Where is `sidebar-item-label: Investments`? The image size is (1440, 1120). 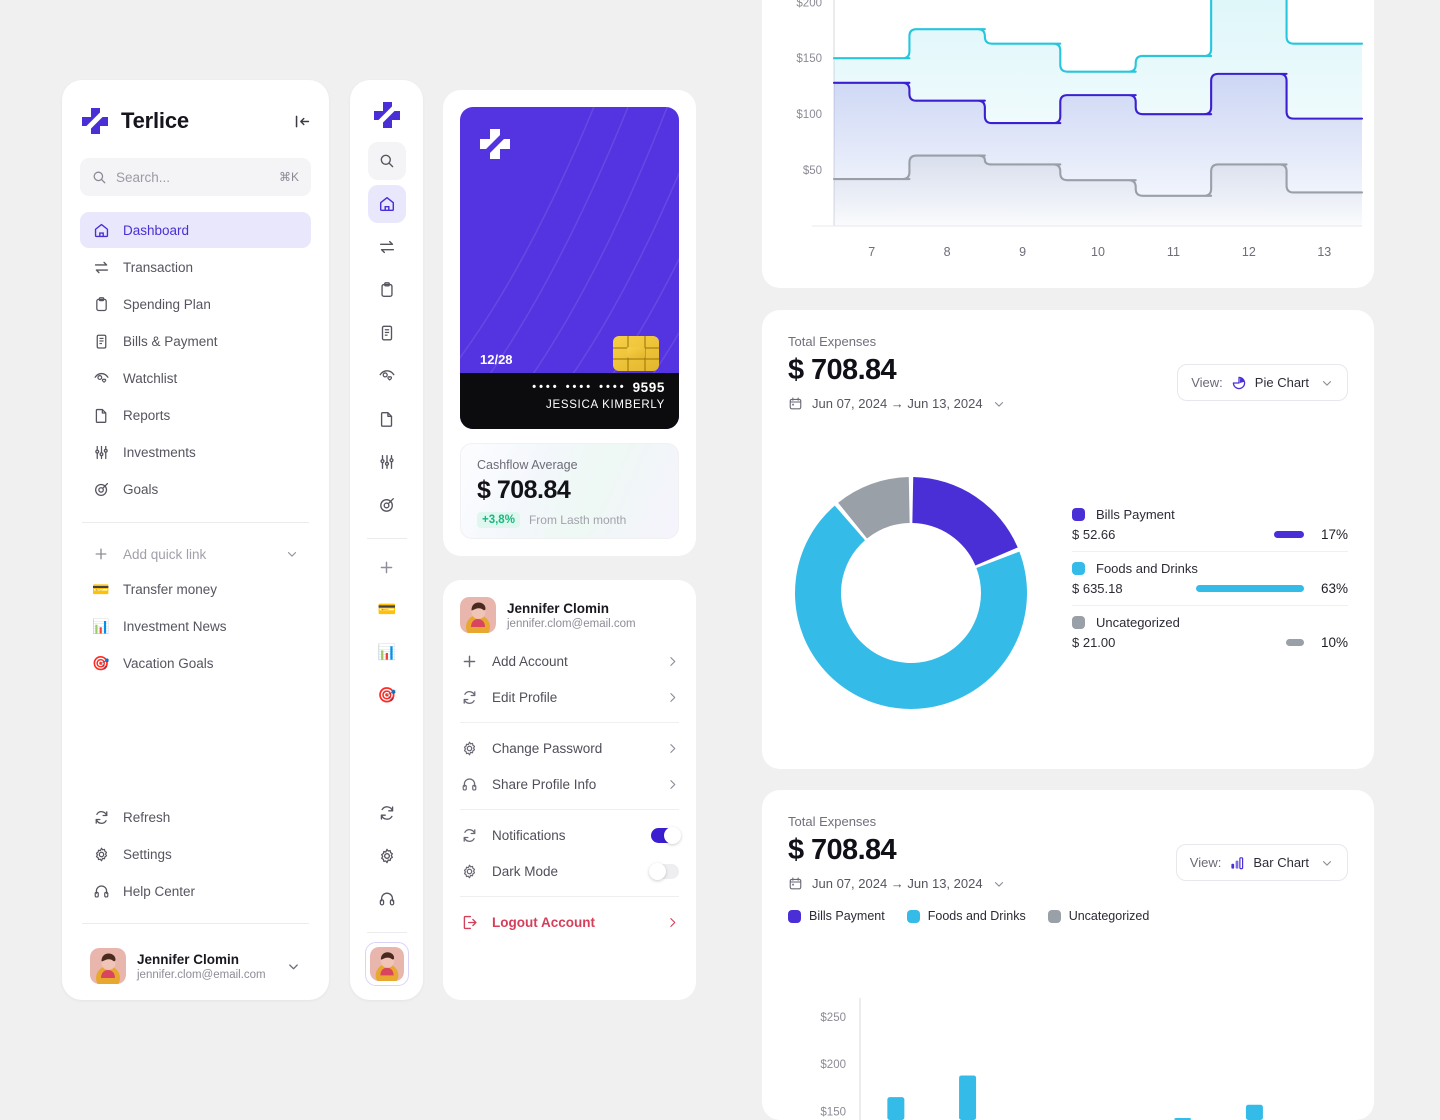 sidebar-item-label: Investments is located at coordinates (159, 452).